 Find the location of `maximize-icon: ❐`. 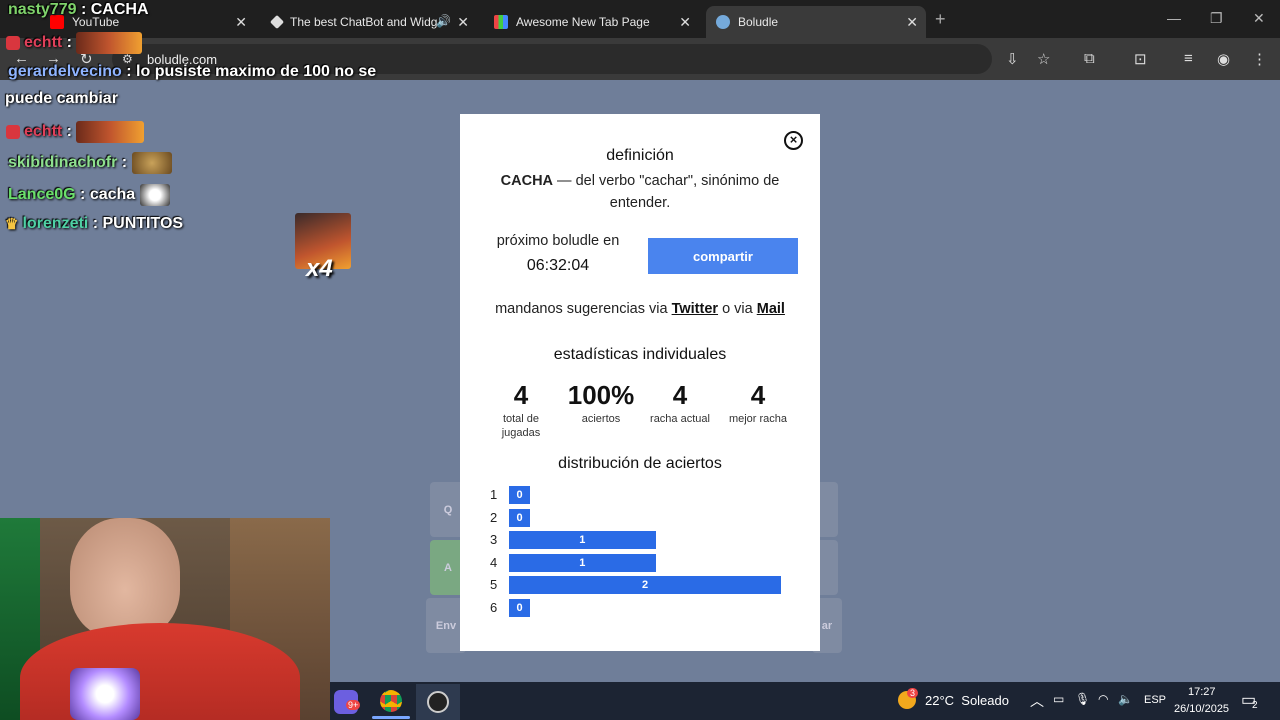

maximize-icon: ❐ is located at coordinates (1216, 18).